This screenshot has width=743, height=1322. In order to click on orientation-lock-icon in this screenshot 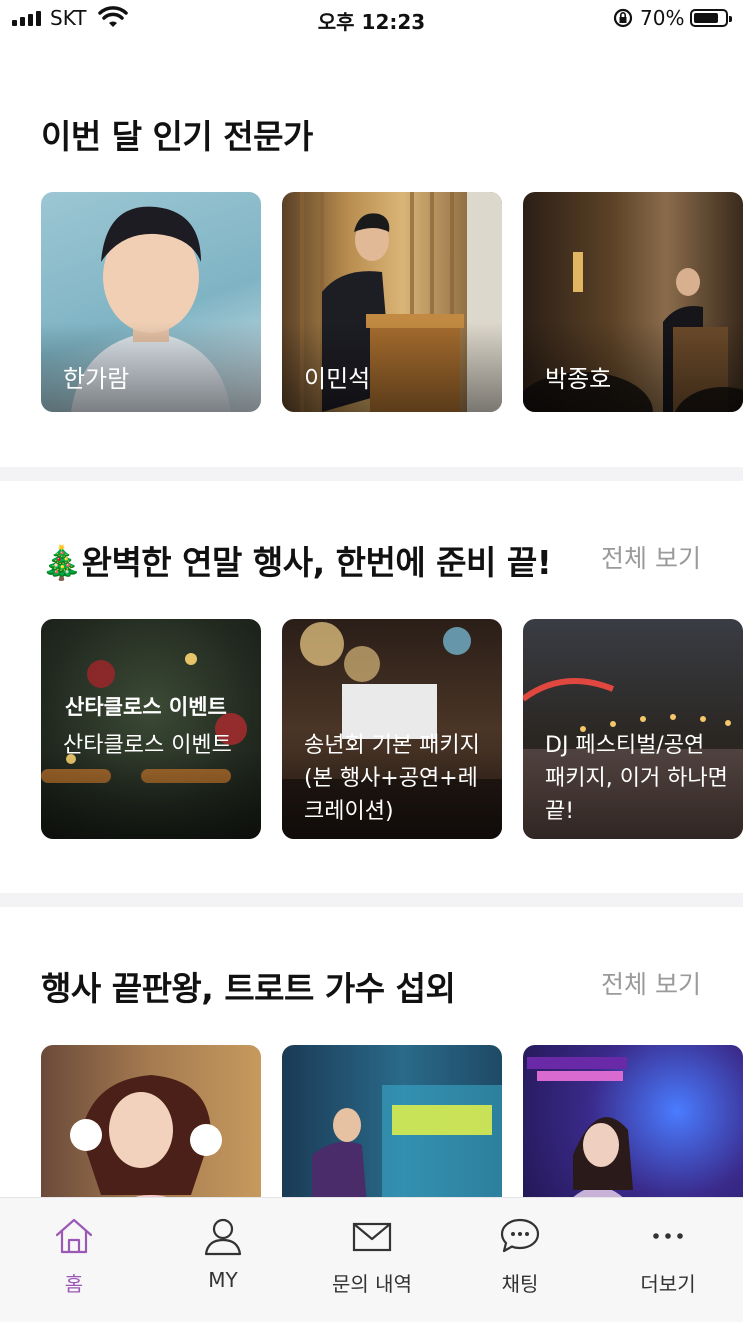, I will do `click(623, 18)`.